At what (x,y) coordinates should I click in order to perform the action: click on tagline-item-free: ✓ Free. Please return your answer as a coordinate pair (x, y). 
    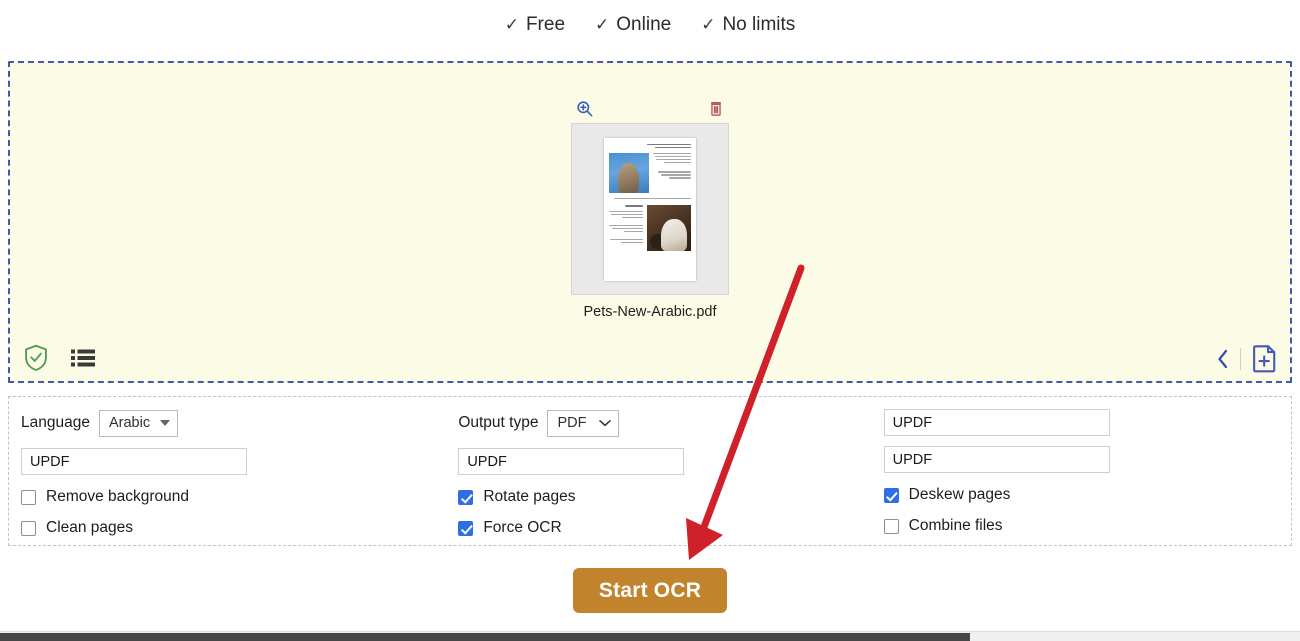
    Looking at the image, I should click on (535, 25).